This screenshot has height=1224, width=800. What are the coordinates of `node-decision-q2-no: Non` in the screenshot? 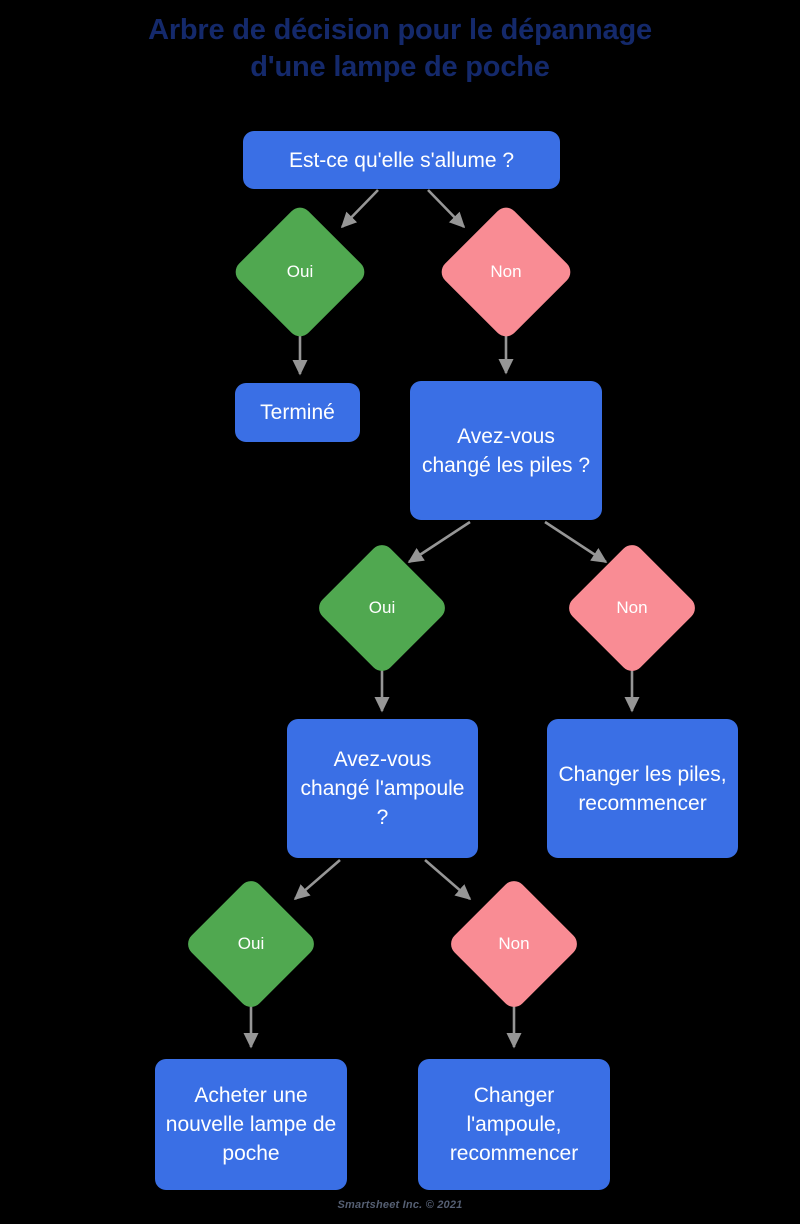 It's located at (632, 608).